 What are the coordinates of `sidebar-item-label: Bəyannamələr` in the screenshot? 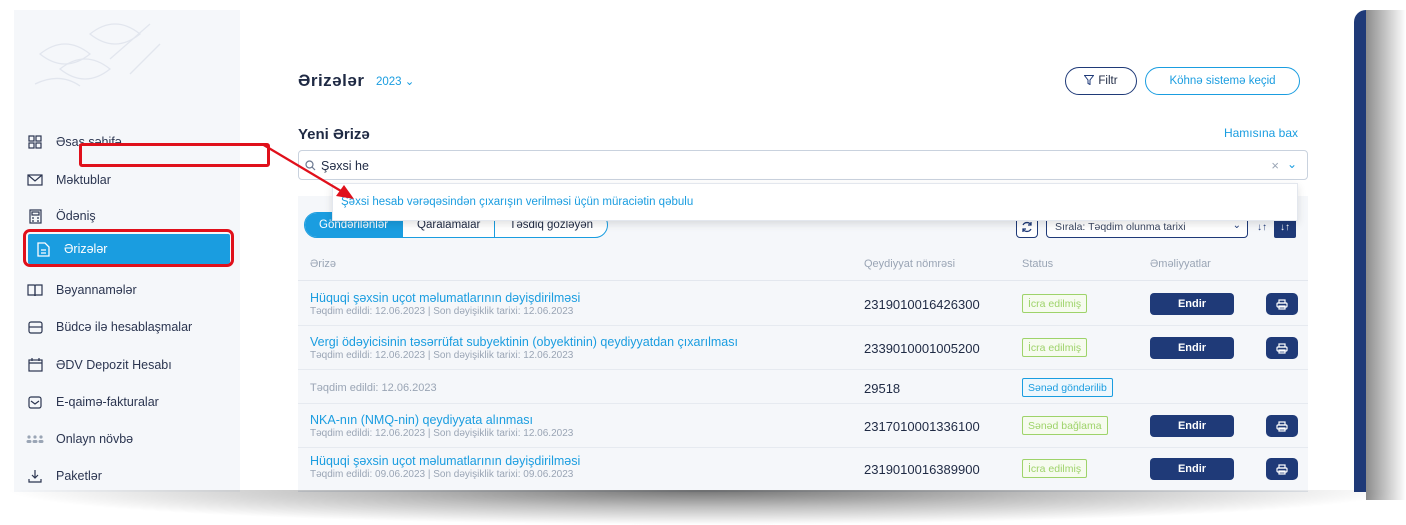 It's located at (96, 290).